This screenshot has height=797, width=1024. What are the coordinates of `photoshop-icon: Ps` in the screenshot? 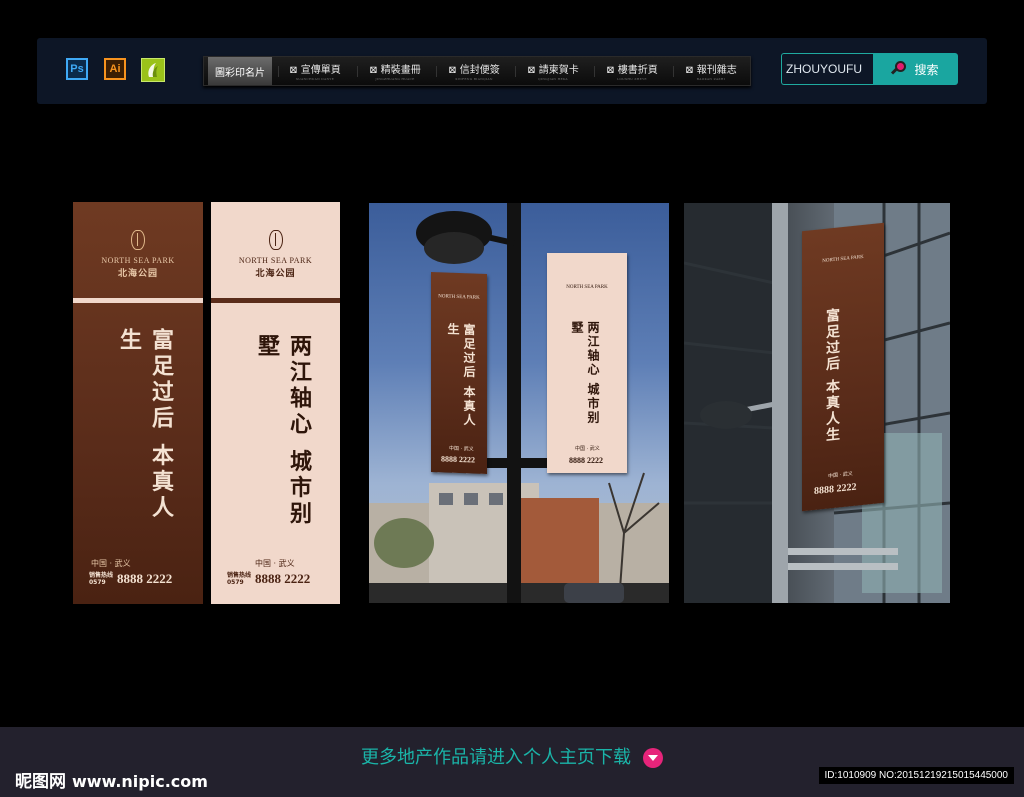 It's located at (77, 69).